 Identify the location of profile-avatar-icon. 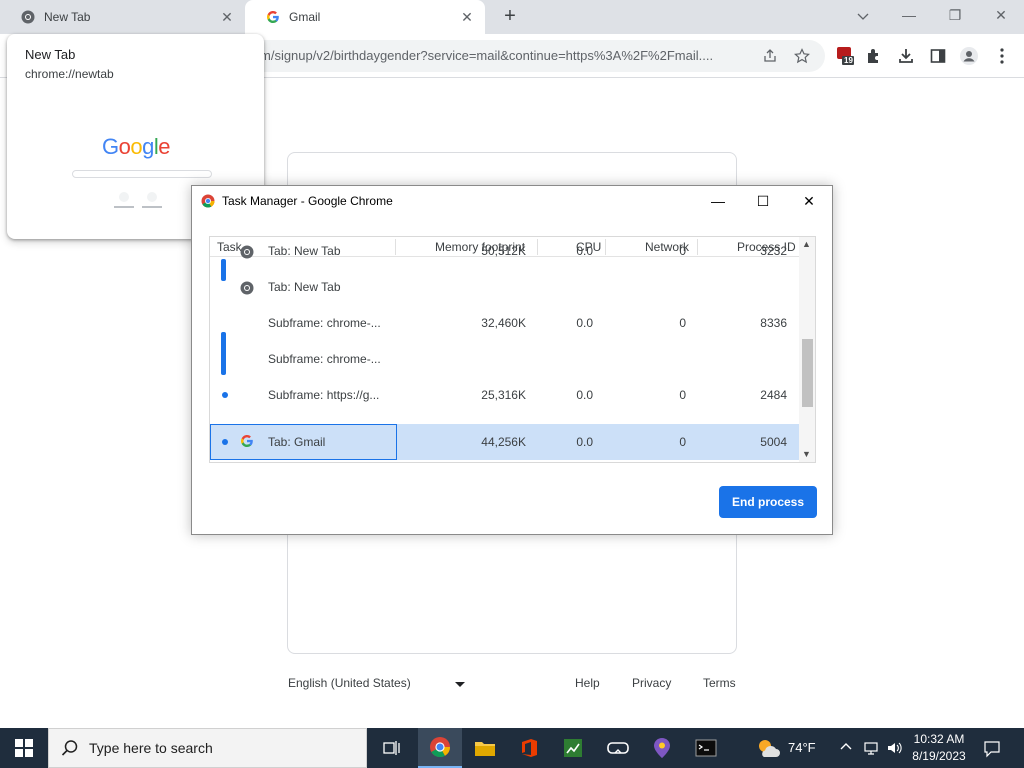
(969, 56).